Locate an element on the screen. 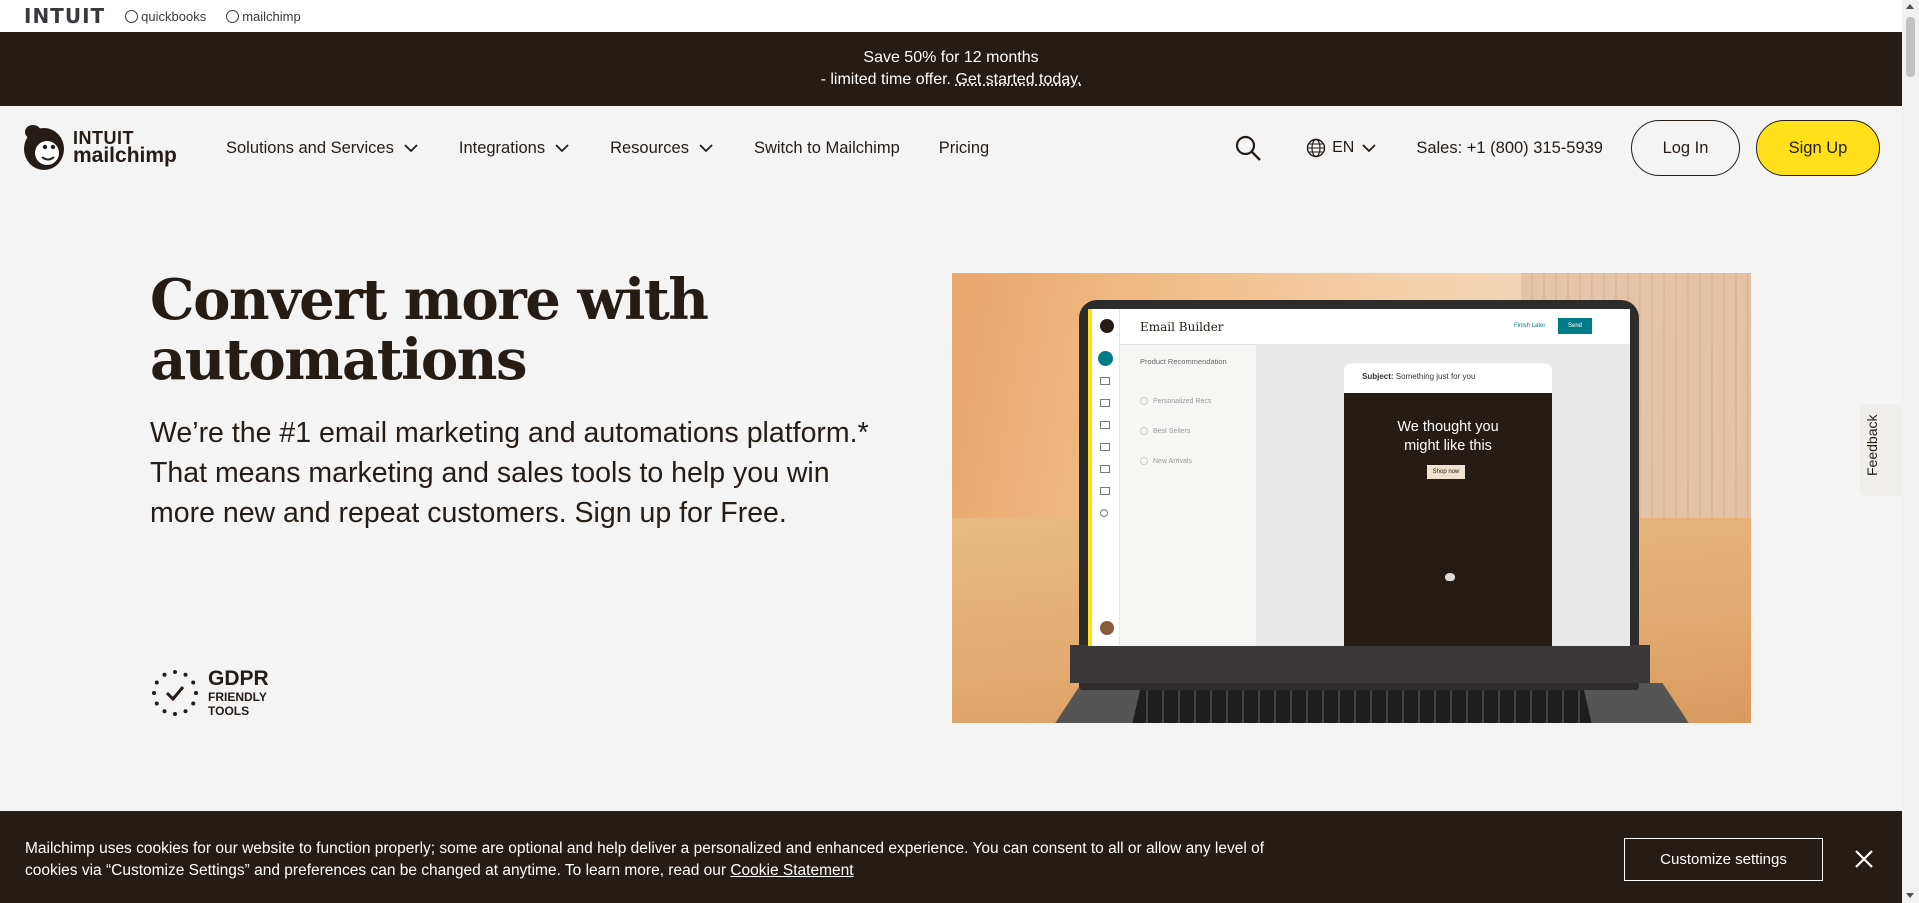 The height and width of the screenshot is (903, 1919). email-headline-line2: might like this is located at coordinates (1448, 446).